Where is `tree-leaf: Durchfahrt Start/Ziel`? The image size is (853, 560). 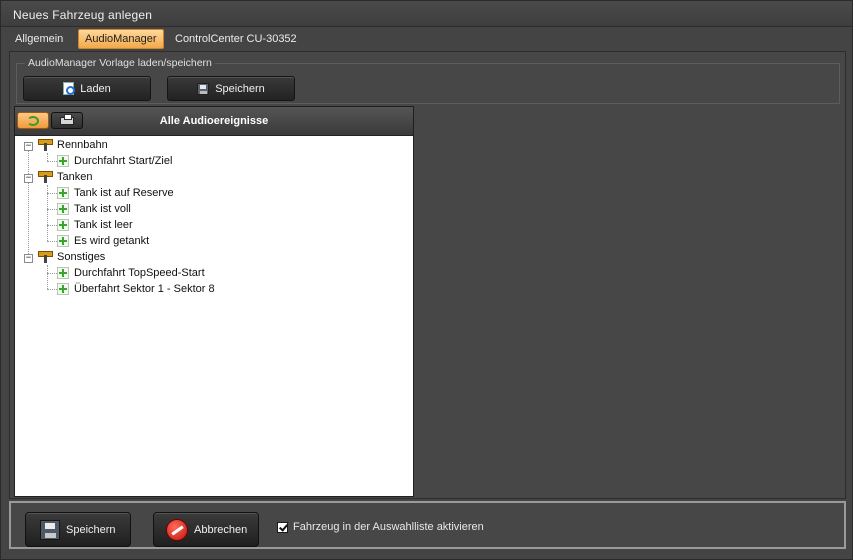
tree-leaf: Durchfahrt Start/Ziel is located at coordinates (114, 161).